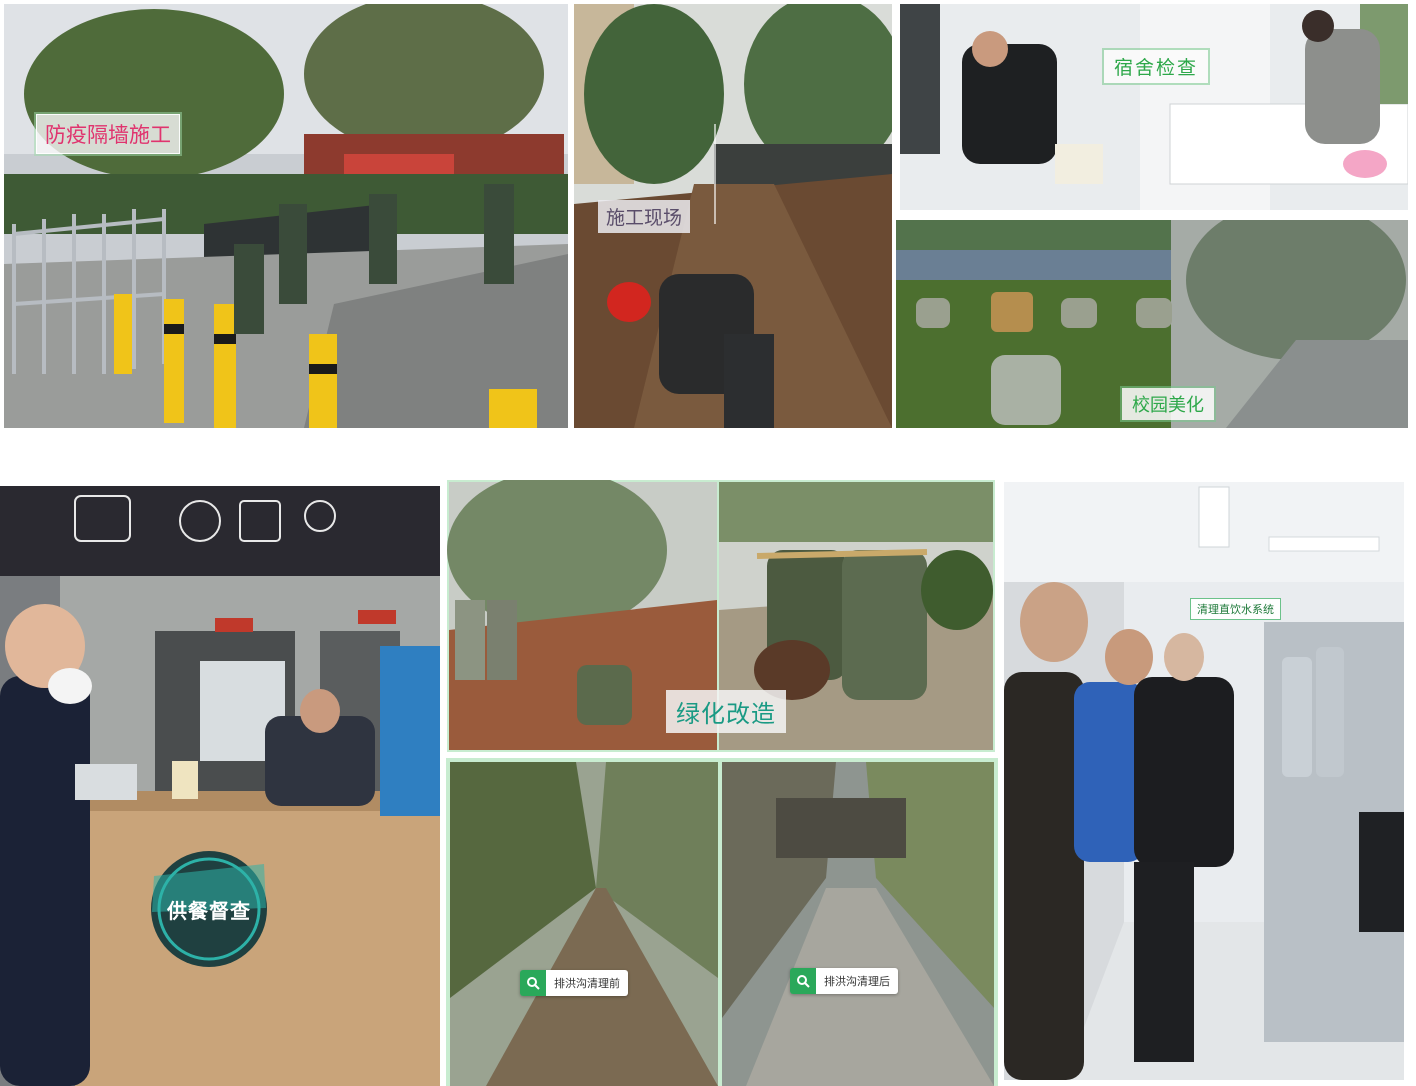 This screenshot has width=1416, height=1086. I want to click on photo-dormitory-inspection, so click(1154, 107).